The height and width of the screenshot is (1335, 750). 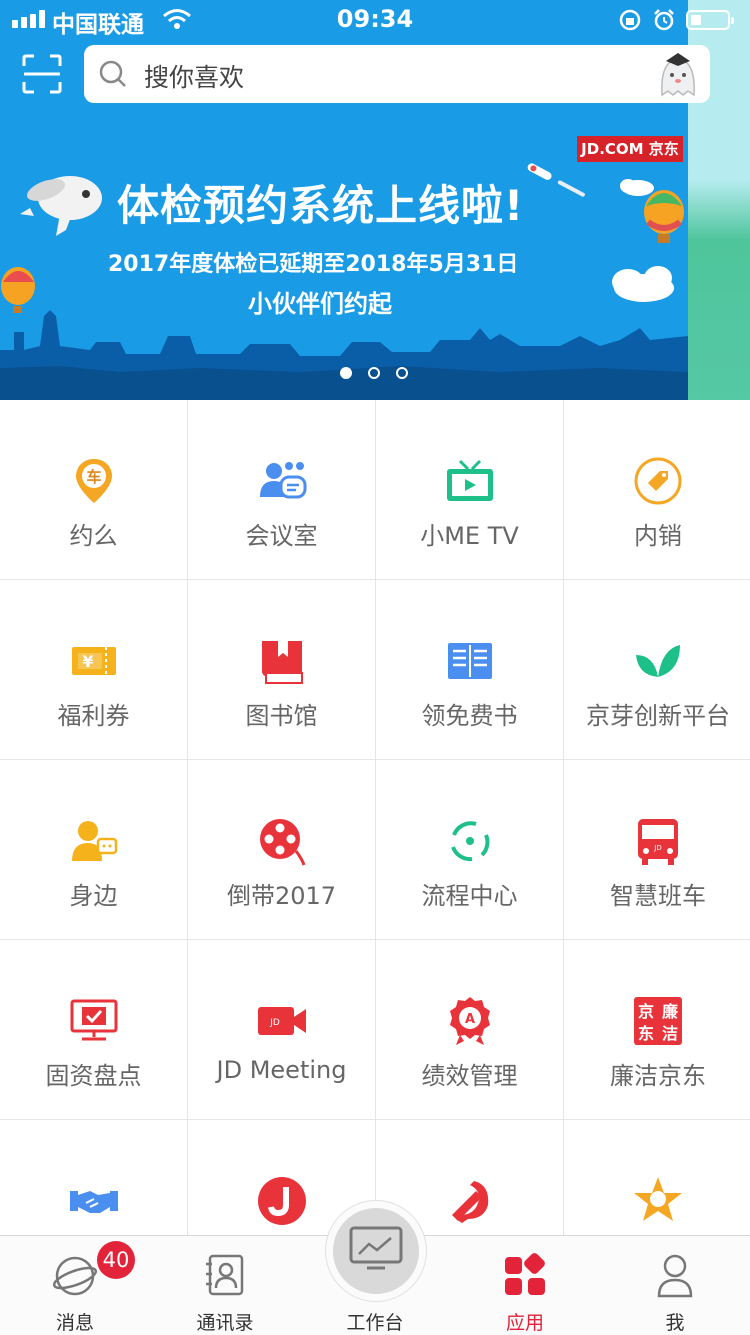 I want to click on app-tile-free-books: 领免费书, so click(x=470, y=670).